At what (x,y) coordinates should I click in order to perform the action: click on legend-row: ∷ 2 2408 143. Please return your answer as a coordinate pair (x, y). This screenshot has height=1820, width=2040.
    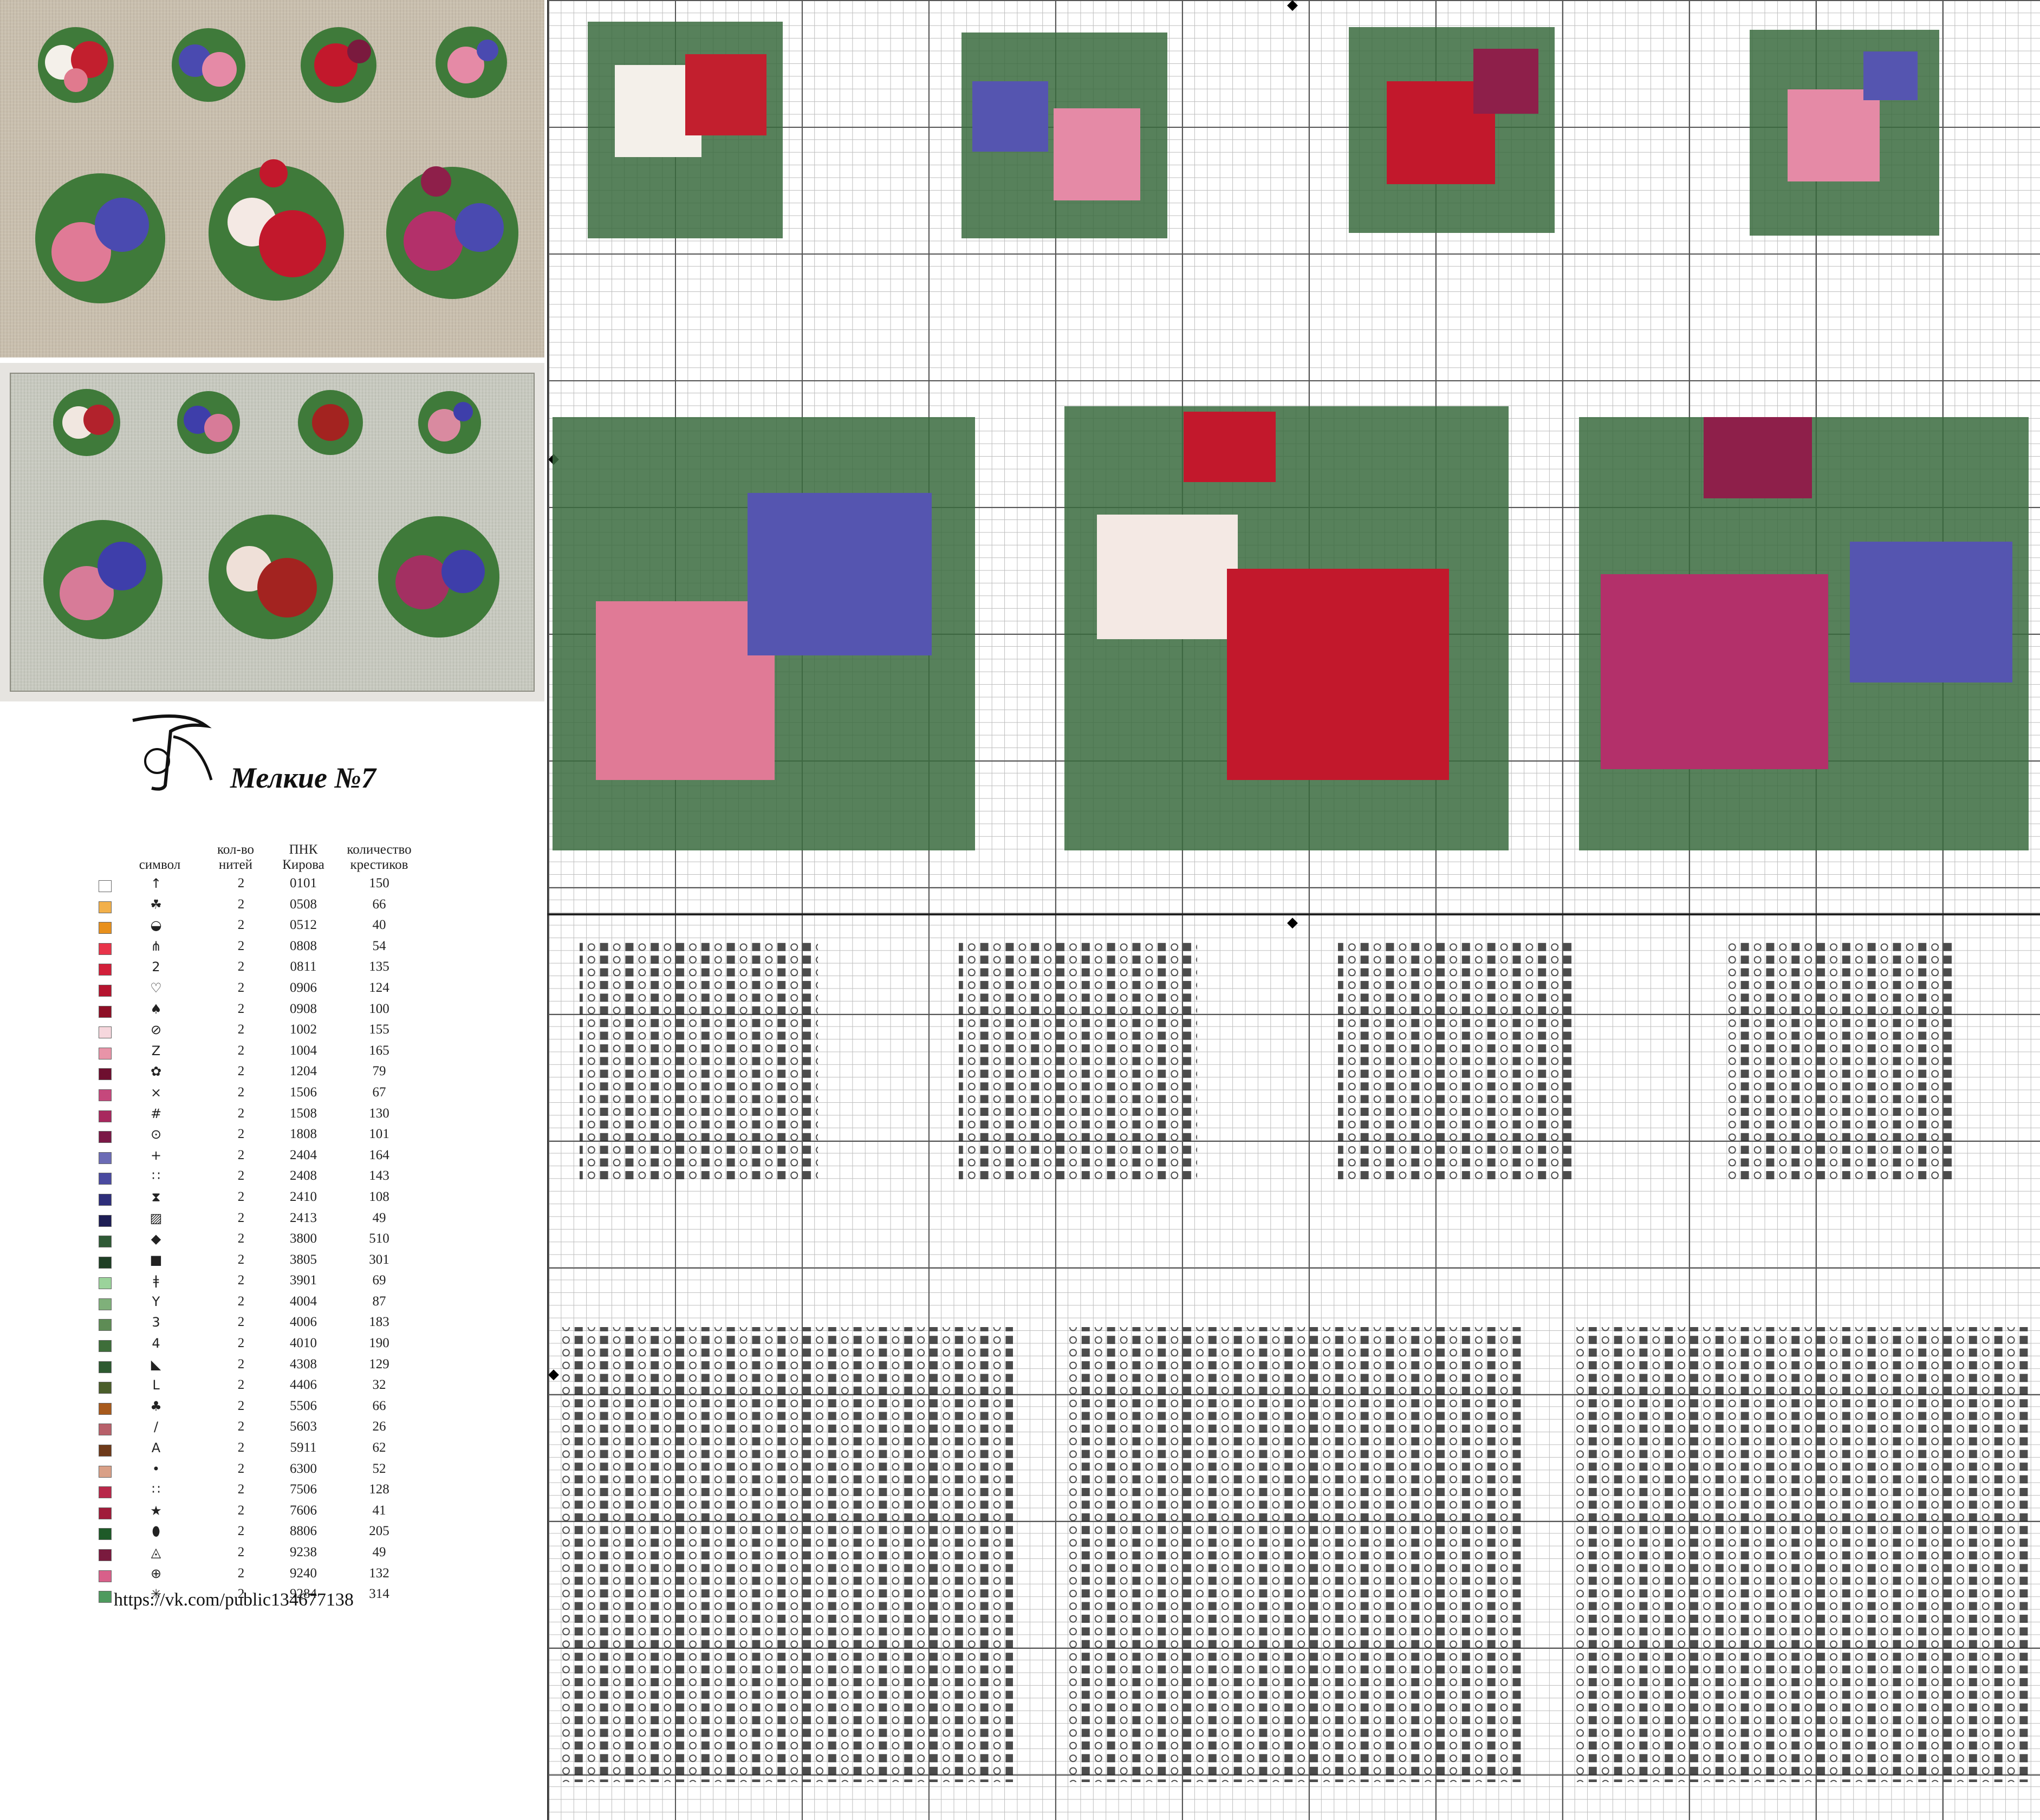
    Looking at the image, I should click on (268, 1177).